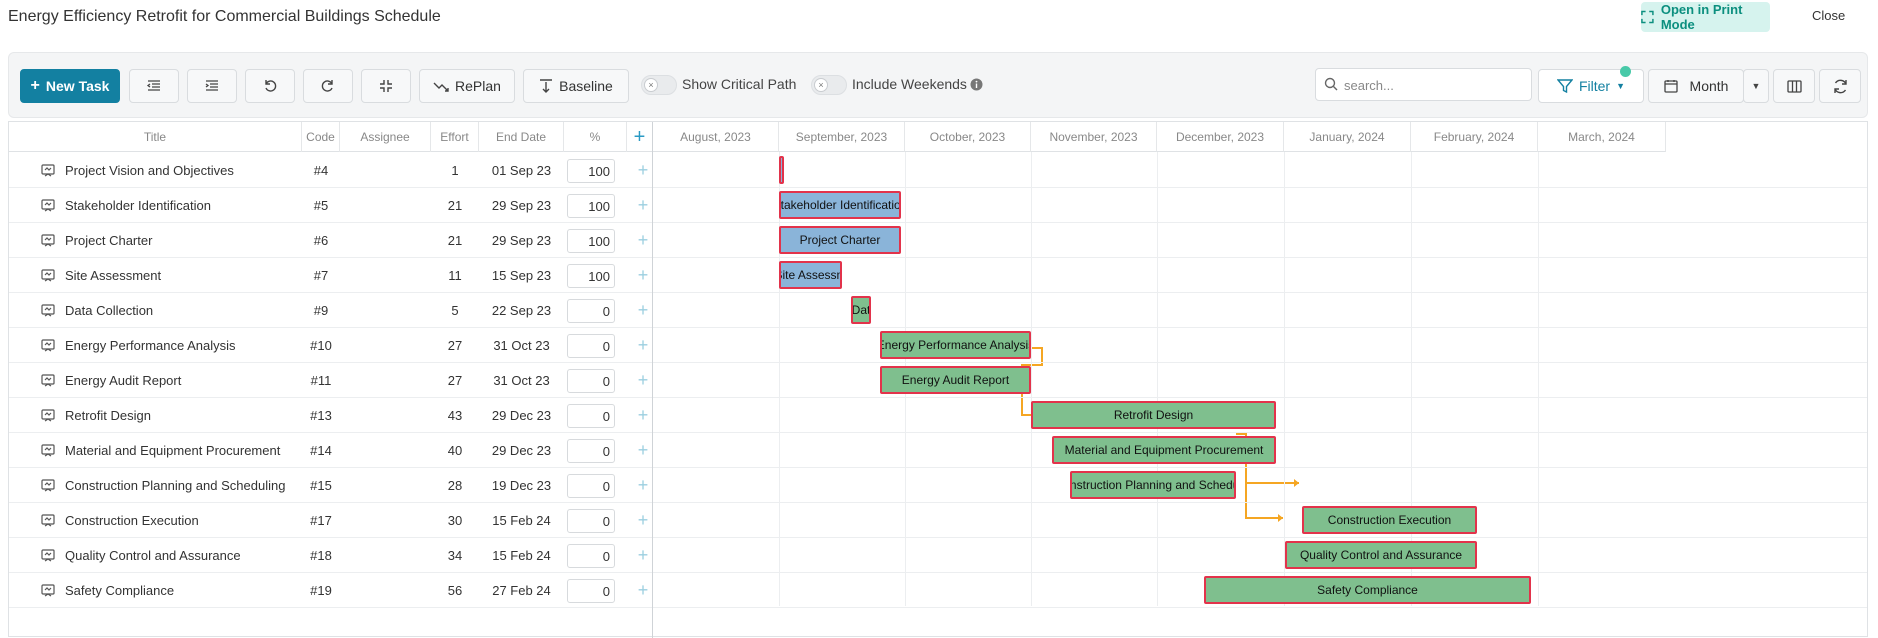  What do you see at coordinates (861, 310) in the screenshot?
I see `gantt-bar: Dat` at bounding box center [861, 310].